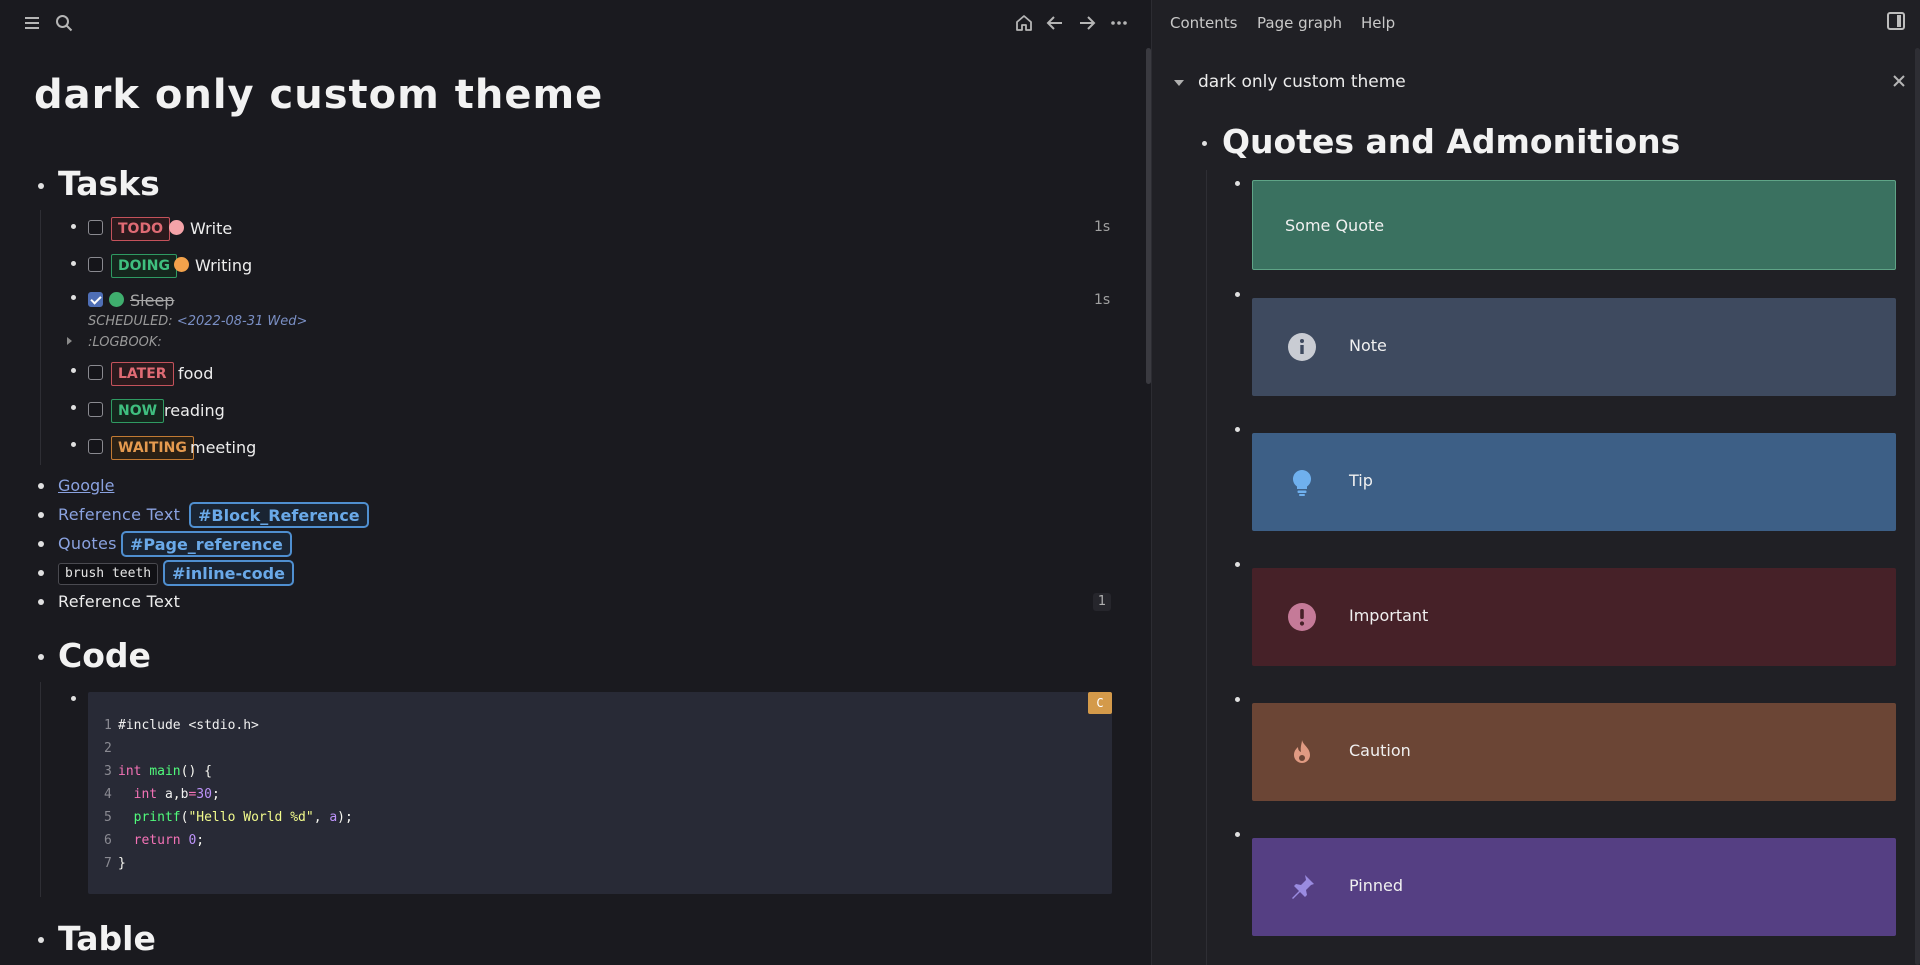 This screenshot has width=1920, height=965. I want to click on heading-code: Code, so click(104, 655).